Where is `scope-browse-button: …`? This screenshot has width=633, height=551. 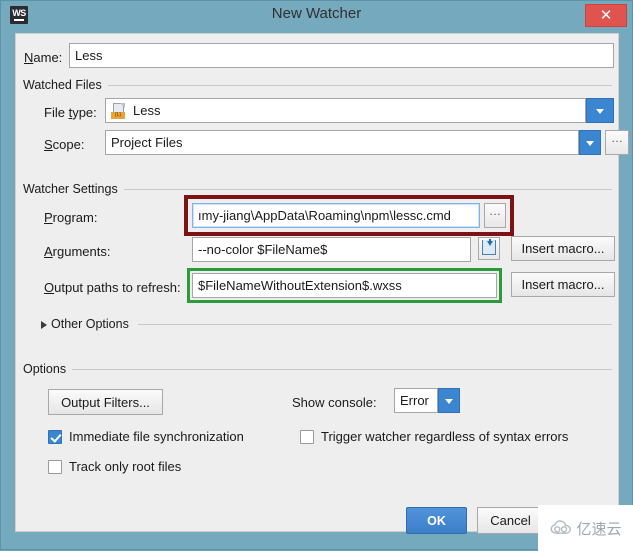 scope-browse-button: … is located at coordinates (617, 142).